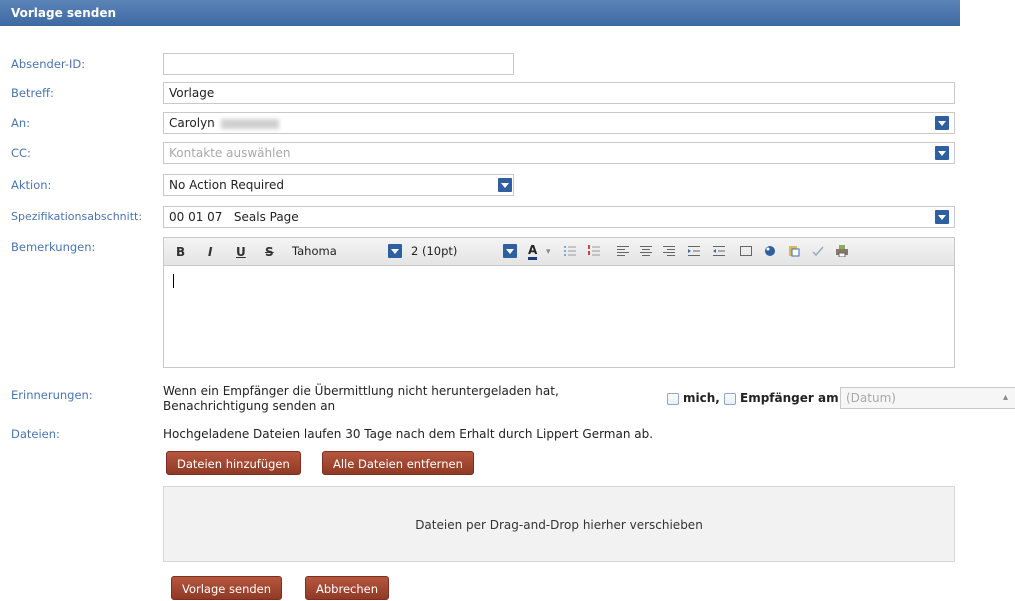  What do you see at coordinates (347, 251) in the screenshot?
I see `font-family-select: Tahoma` at bounding box center [347, 251].